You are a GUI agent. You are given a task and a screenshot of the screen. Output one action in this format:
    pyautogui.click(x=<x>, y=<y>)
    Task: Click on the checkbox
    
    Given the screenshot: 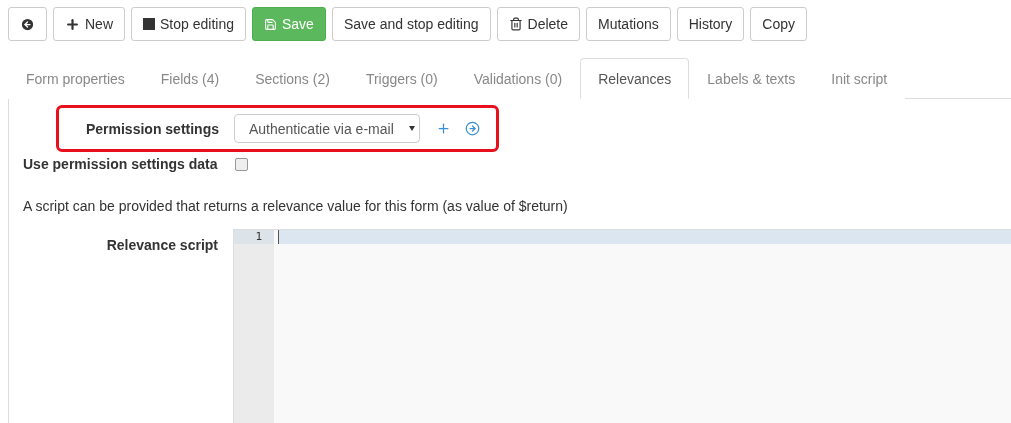 What is the action you would take?
    pyautogui.click(x=241, y=164)
    